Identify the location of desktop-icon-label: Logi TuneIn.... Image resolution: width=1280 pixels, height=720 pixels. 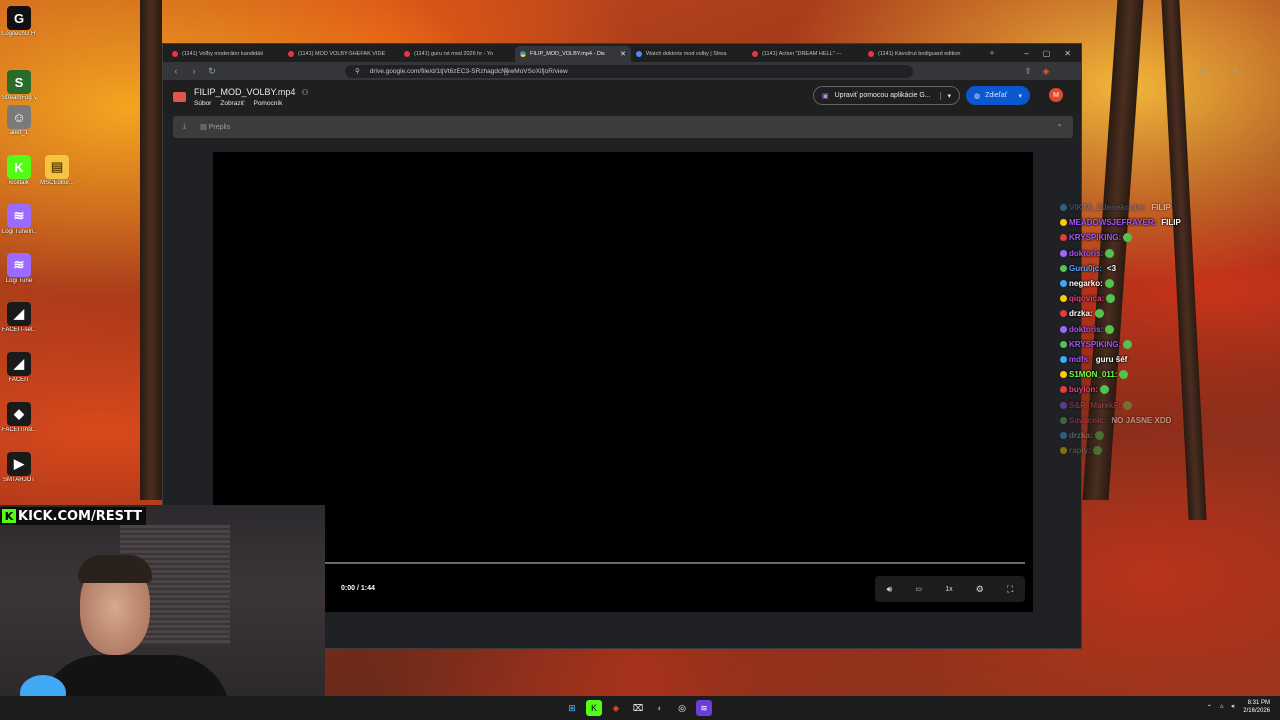
(19, 232).